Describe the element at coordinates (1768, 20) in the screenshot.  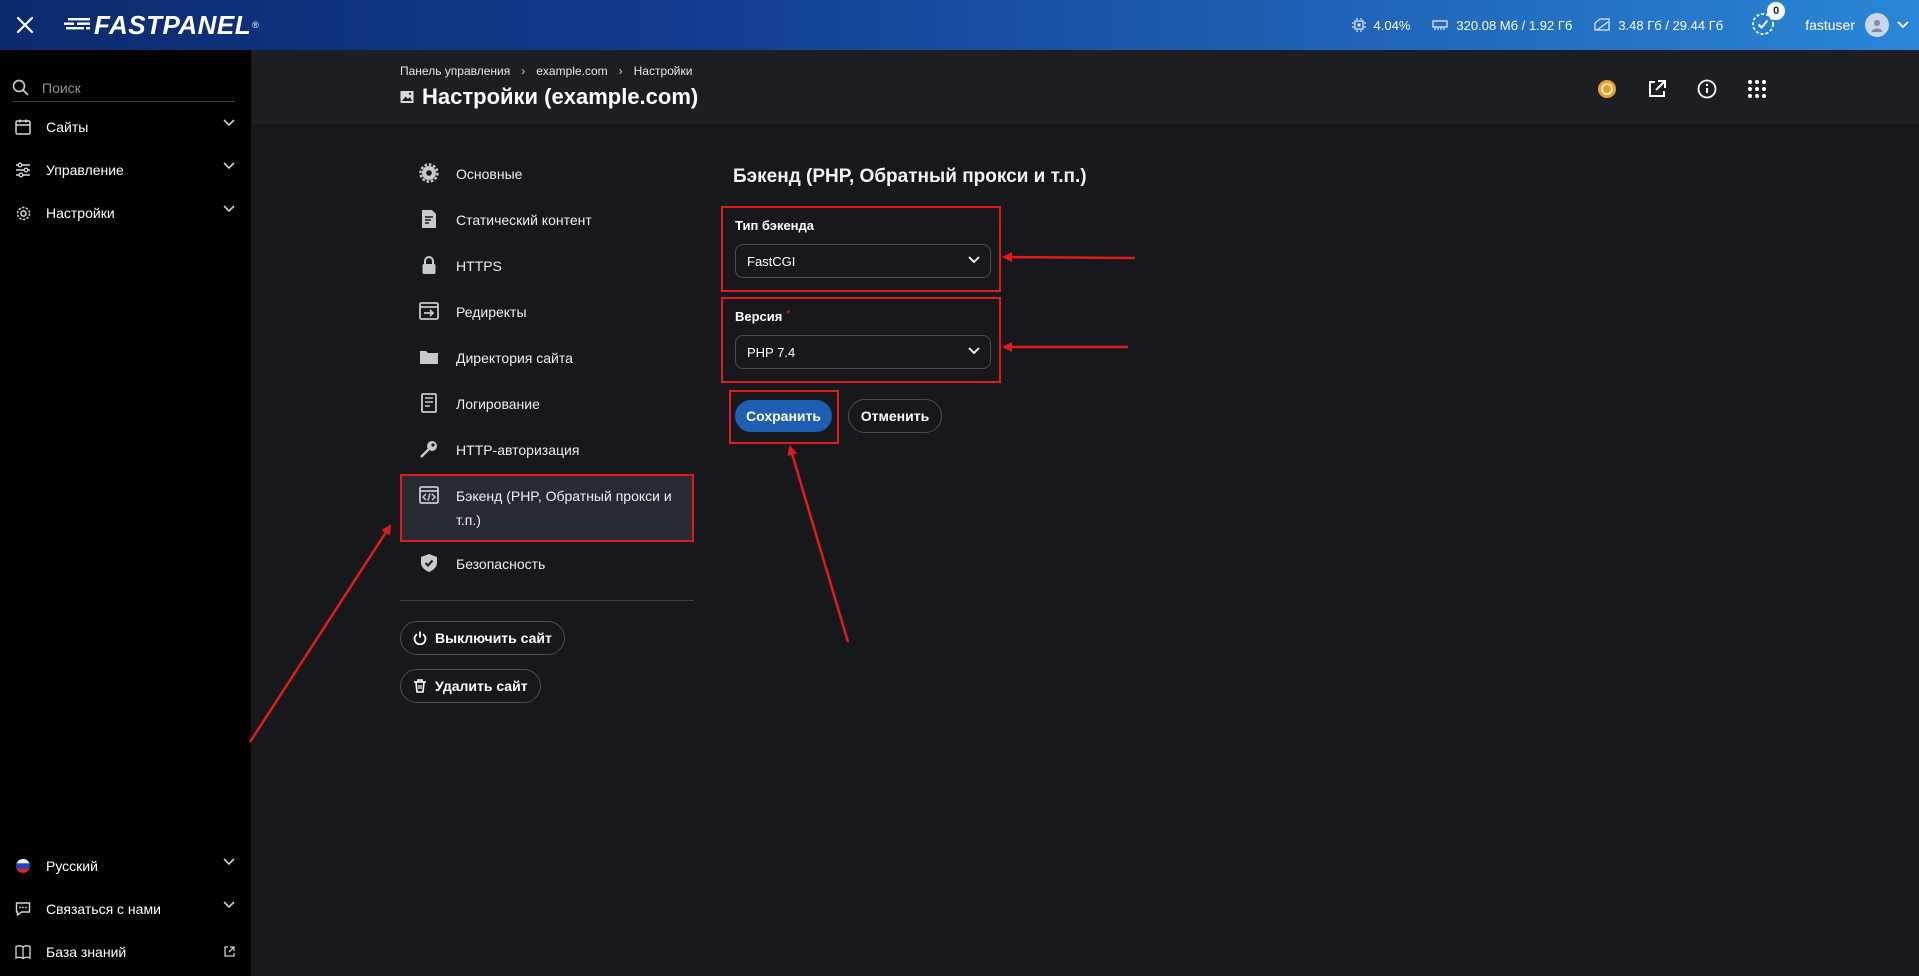
I see `tasks-button: 0` at that location.